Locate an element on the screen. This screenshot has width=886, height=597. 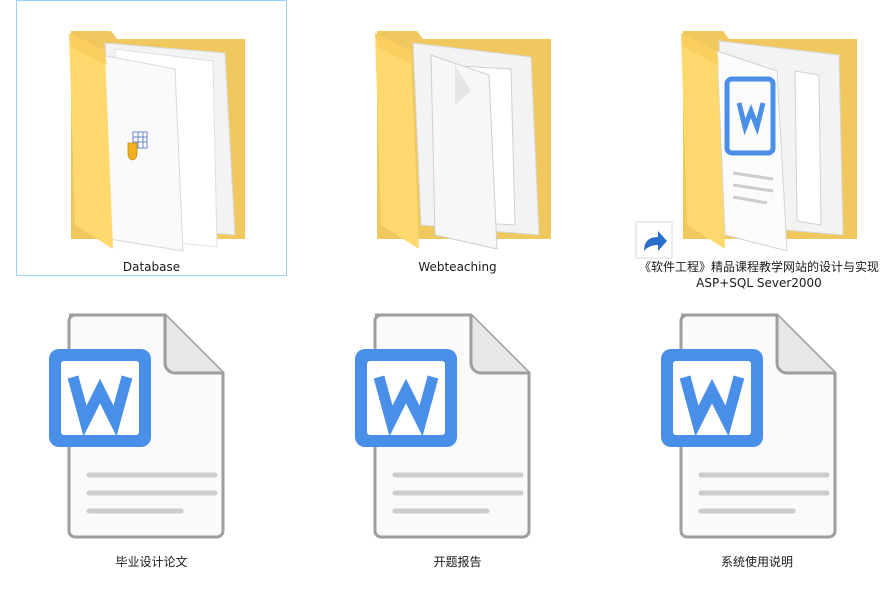
folder-label: Webteaching is located at coordinates (457, 267).